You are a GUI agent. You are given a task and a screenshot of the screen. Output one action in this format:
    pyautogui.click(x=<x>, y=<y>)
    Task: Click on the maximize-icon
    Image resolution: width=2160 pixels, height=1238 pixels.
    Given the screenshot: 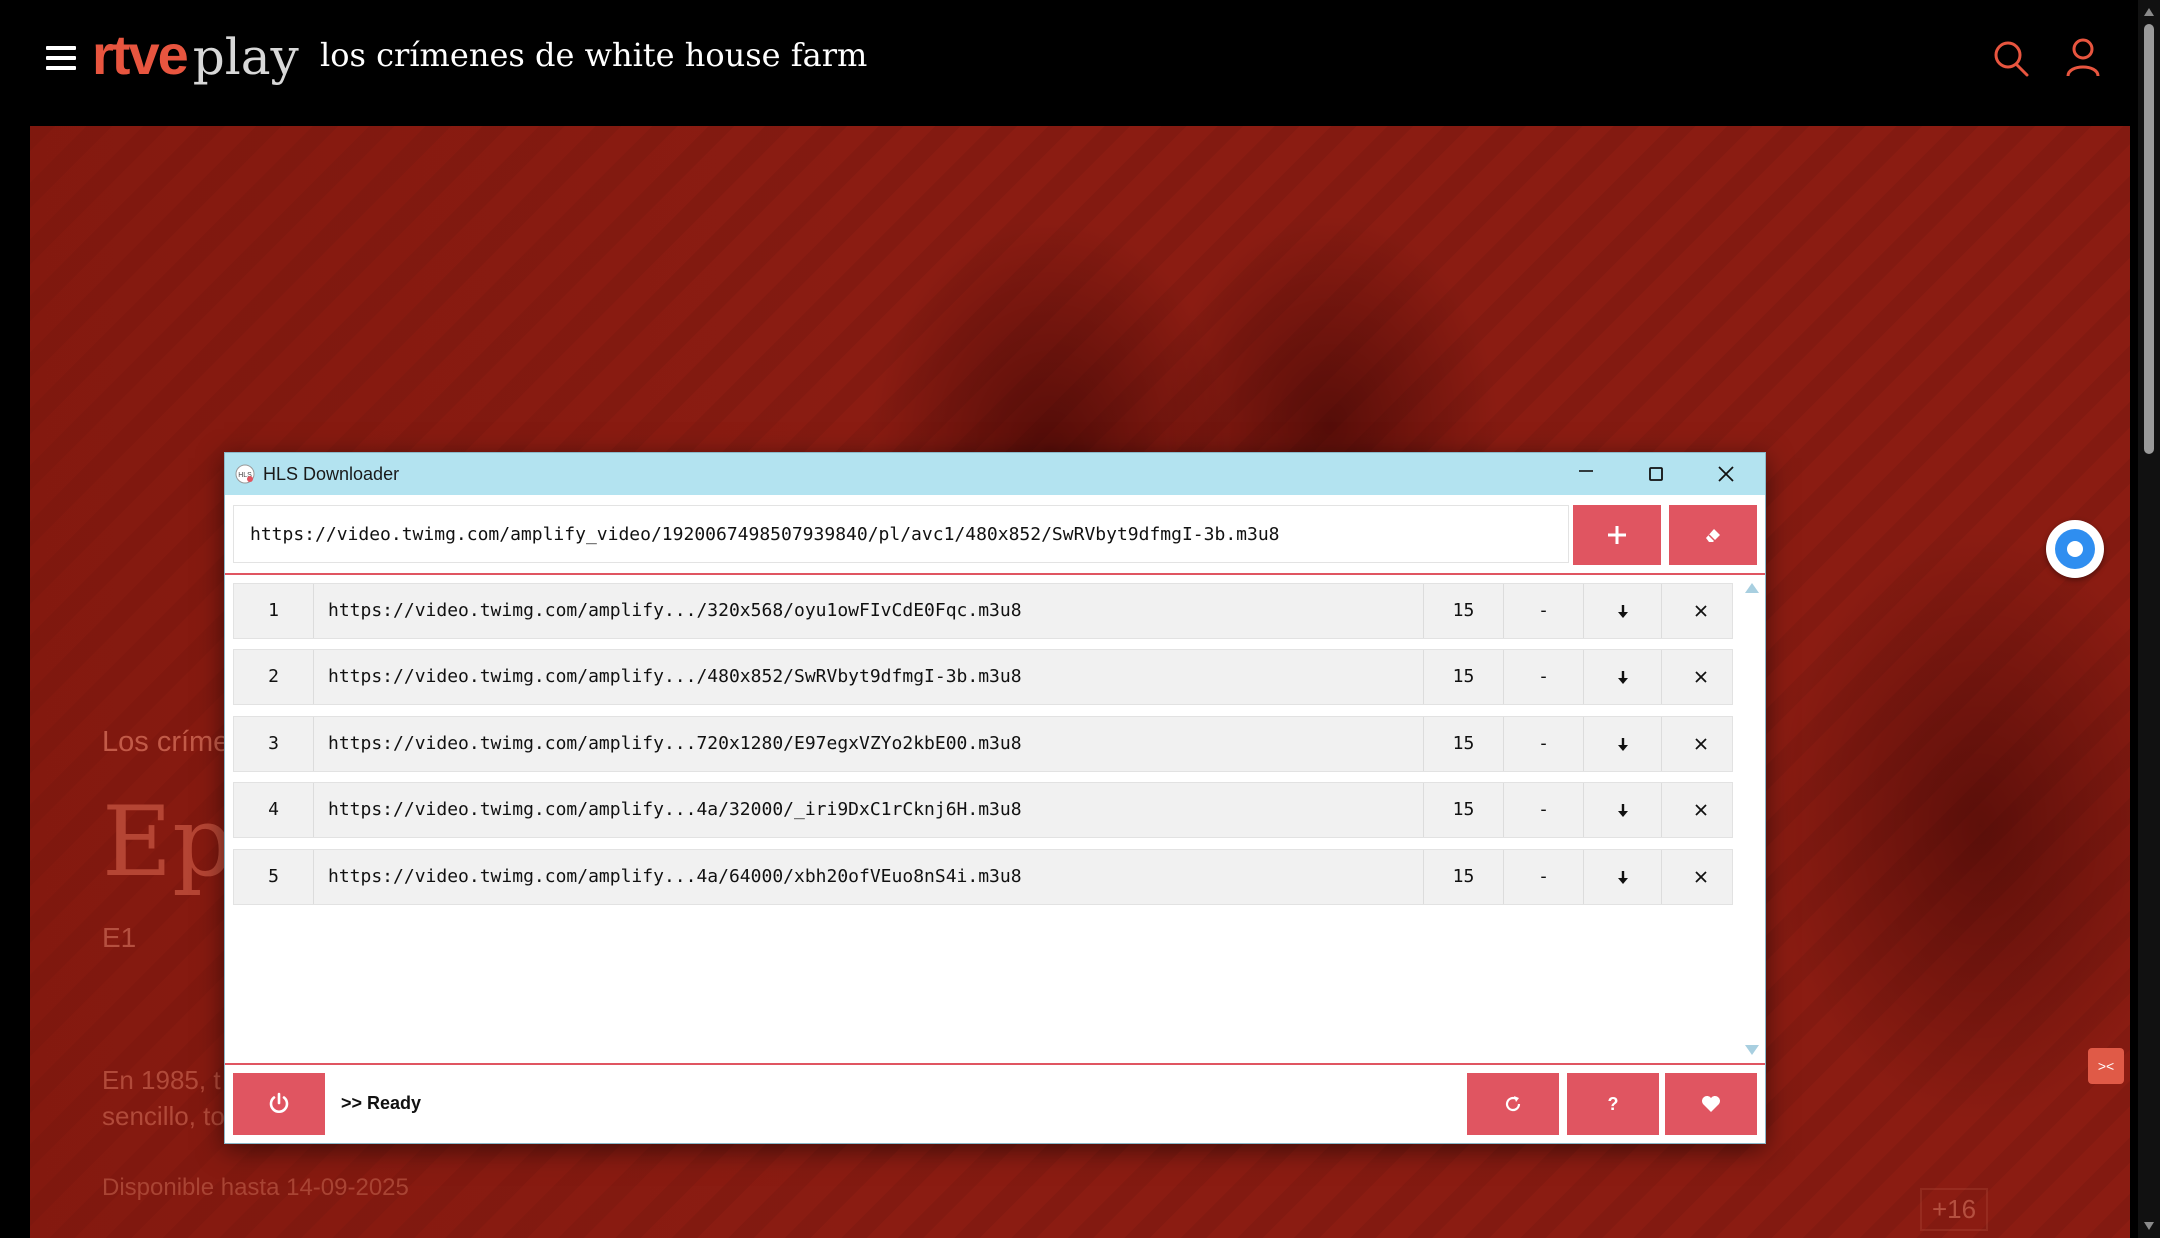 What is the action you would take?
    pyautogui.click(x=1656, y=474)
    